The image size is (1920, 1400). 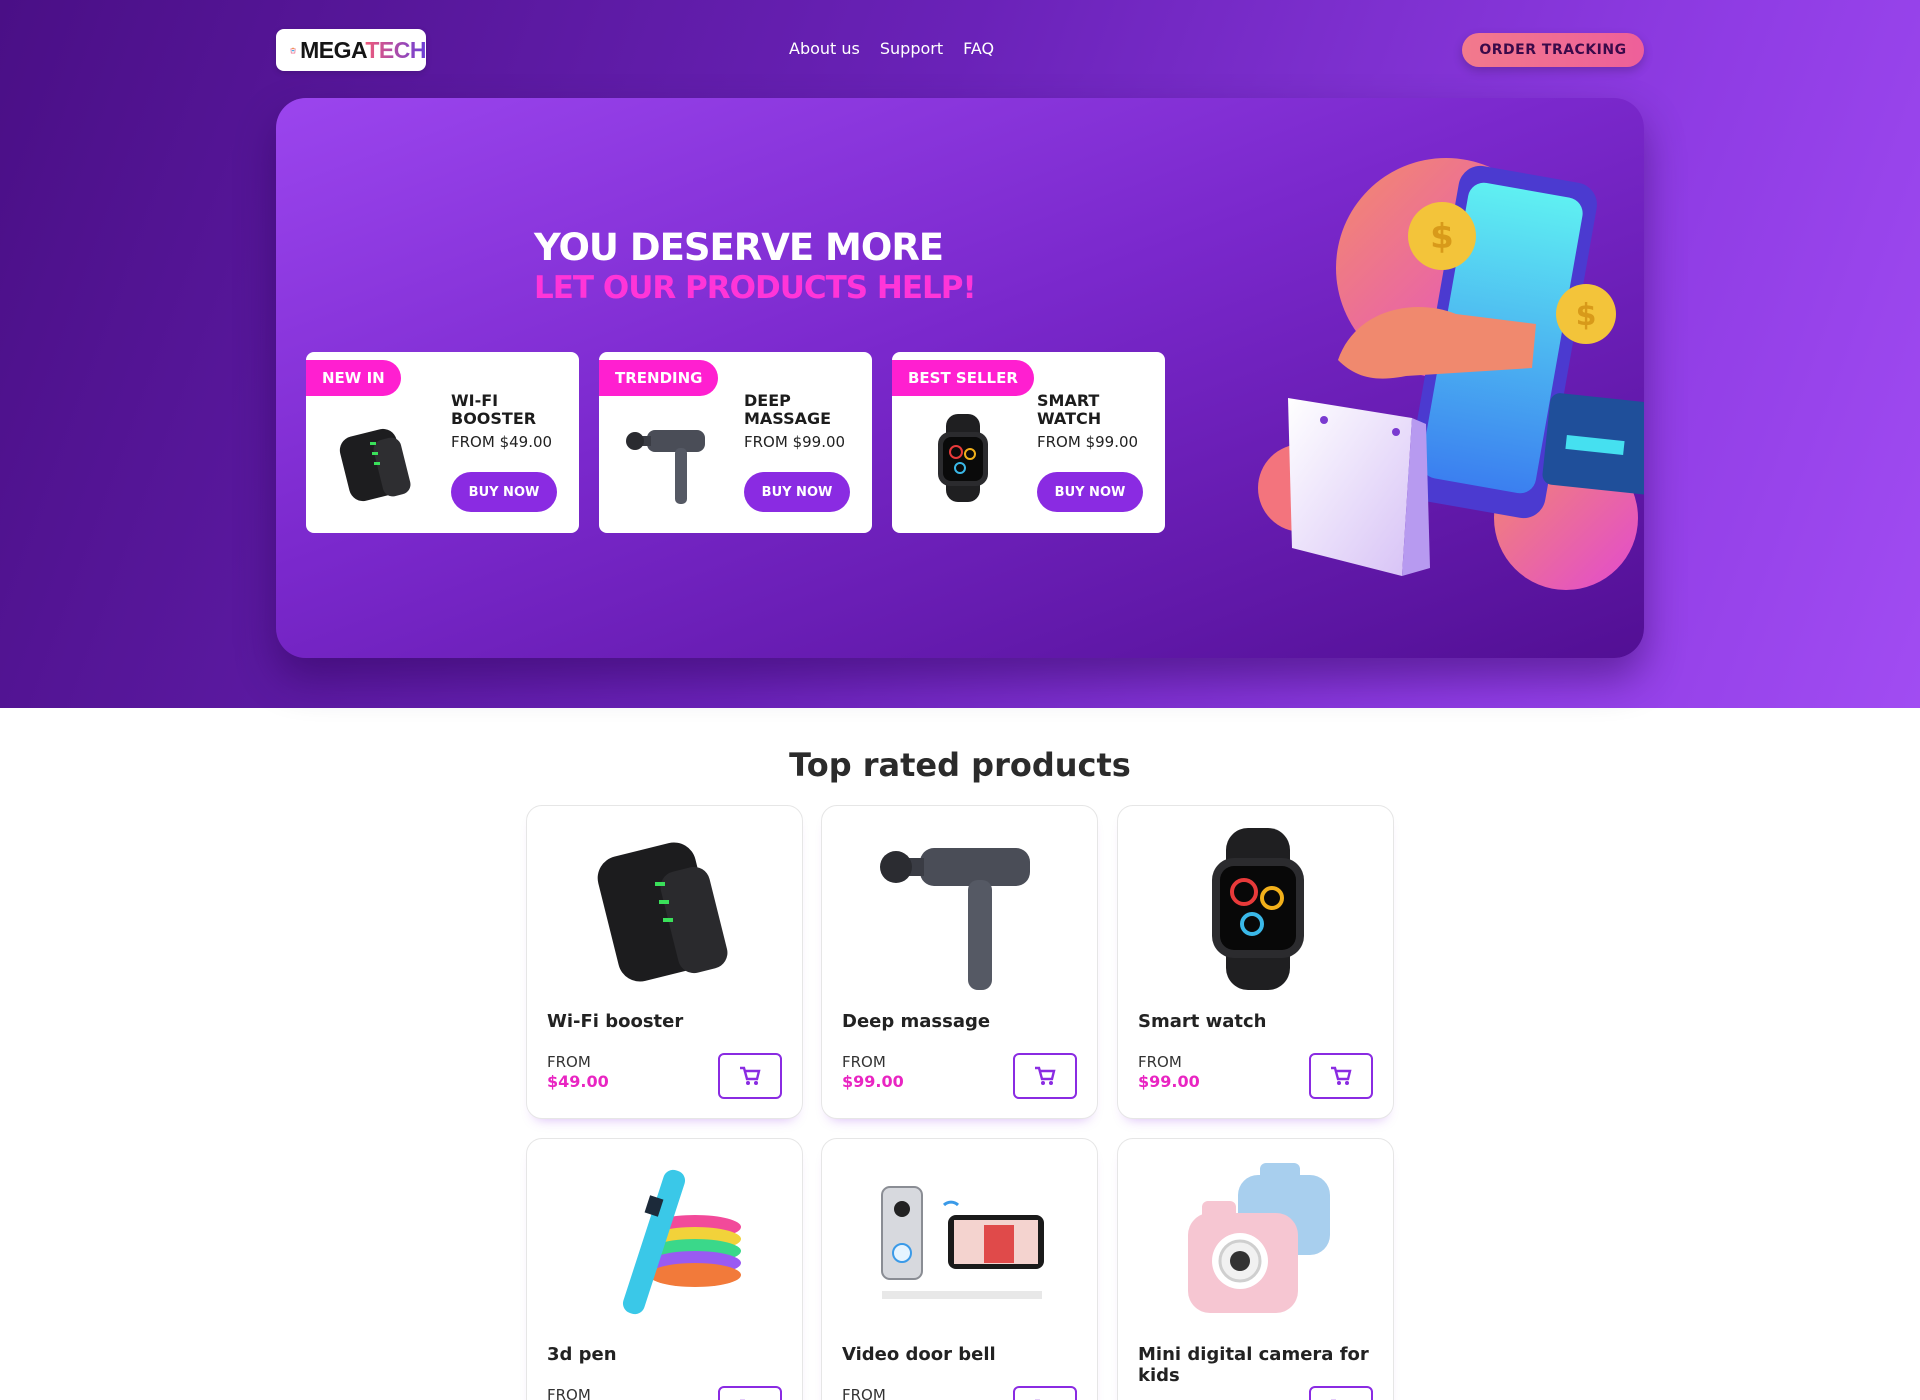 I want to click on promo-tag: NEW IN, so click(x=353, y=378).